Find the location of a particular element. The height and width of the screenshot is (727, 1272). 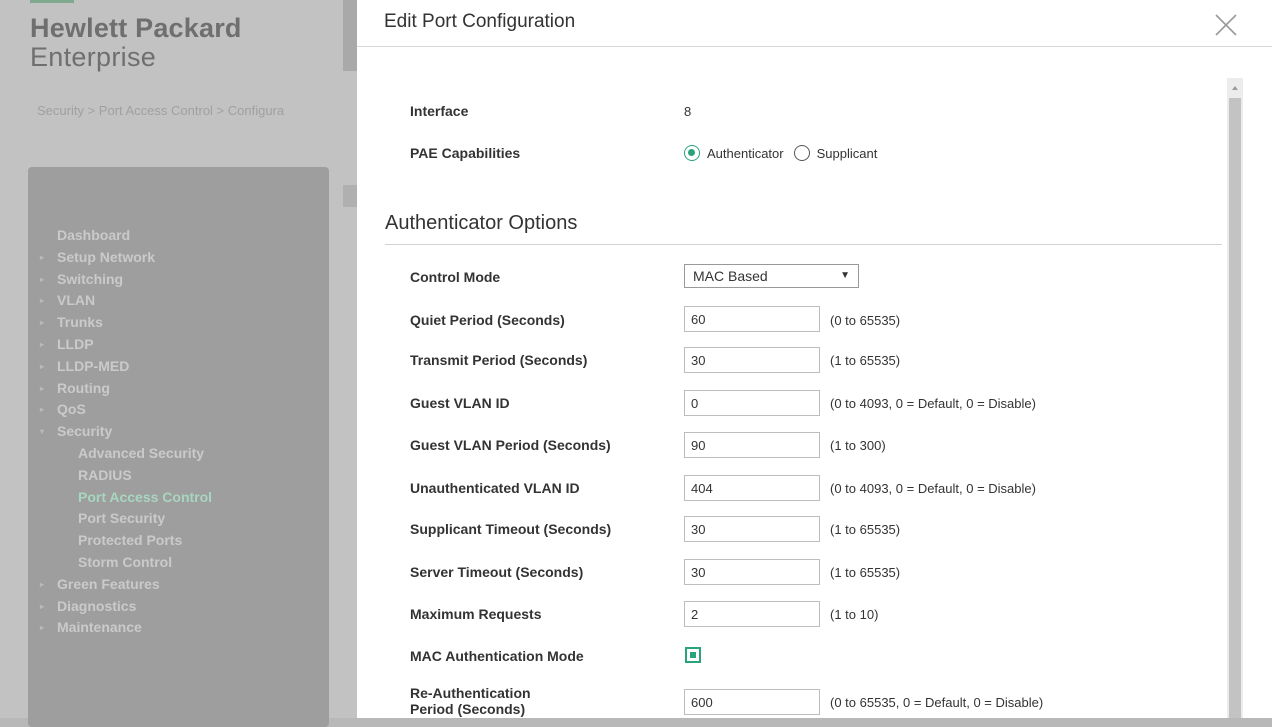

supplicant-timeout-label: Supplicant Timeout (Seconds) is located at coordinates (511, 529).